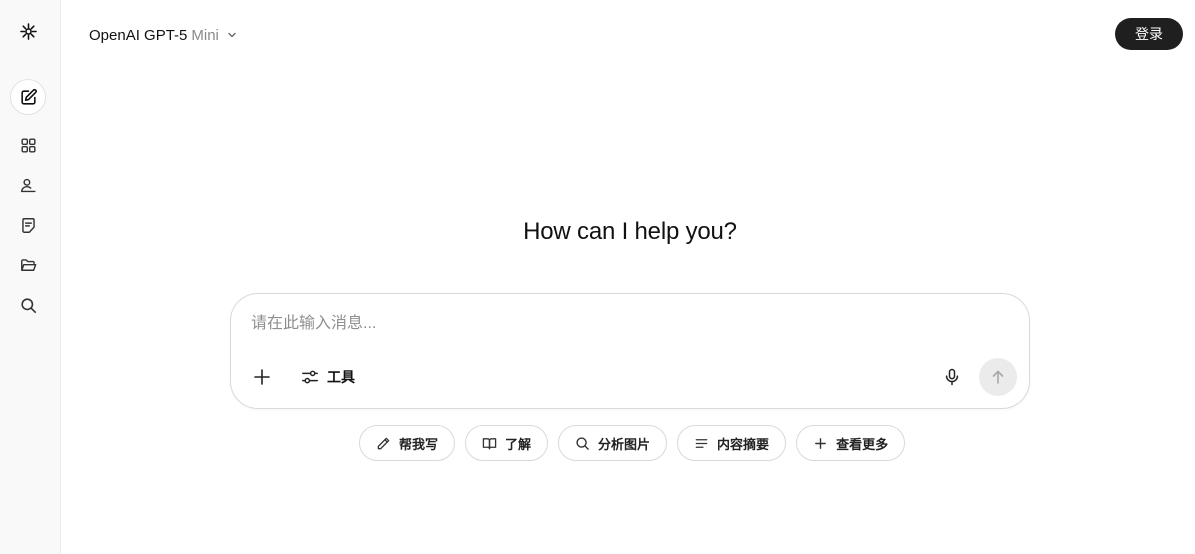  I want to click on suggestion-more-button: 查看更多, so click(851, 443).